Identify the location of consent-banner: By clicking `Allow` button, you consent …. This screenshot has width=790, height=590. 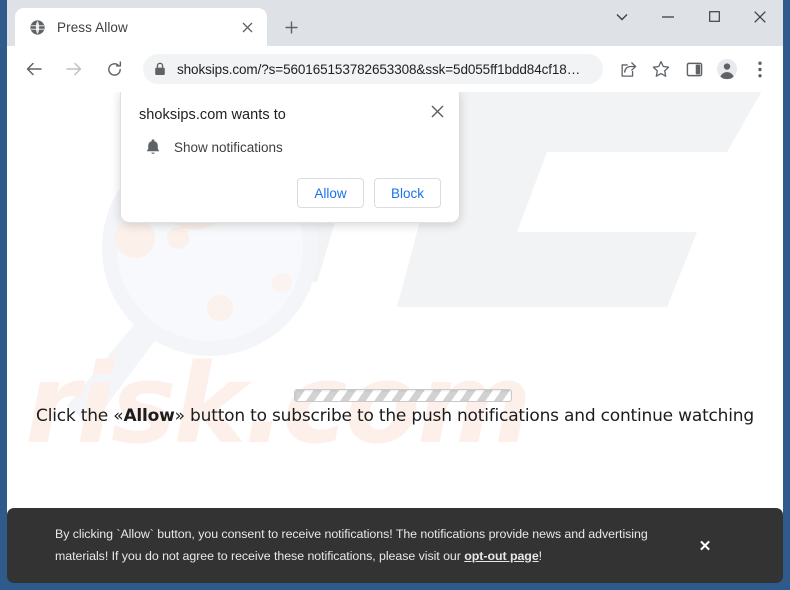
(395, 545).